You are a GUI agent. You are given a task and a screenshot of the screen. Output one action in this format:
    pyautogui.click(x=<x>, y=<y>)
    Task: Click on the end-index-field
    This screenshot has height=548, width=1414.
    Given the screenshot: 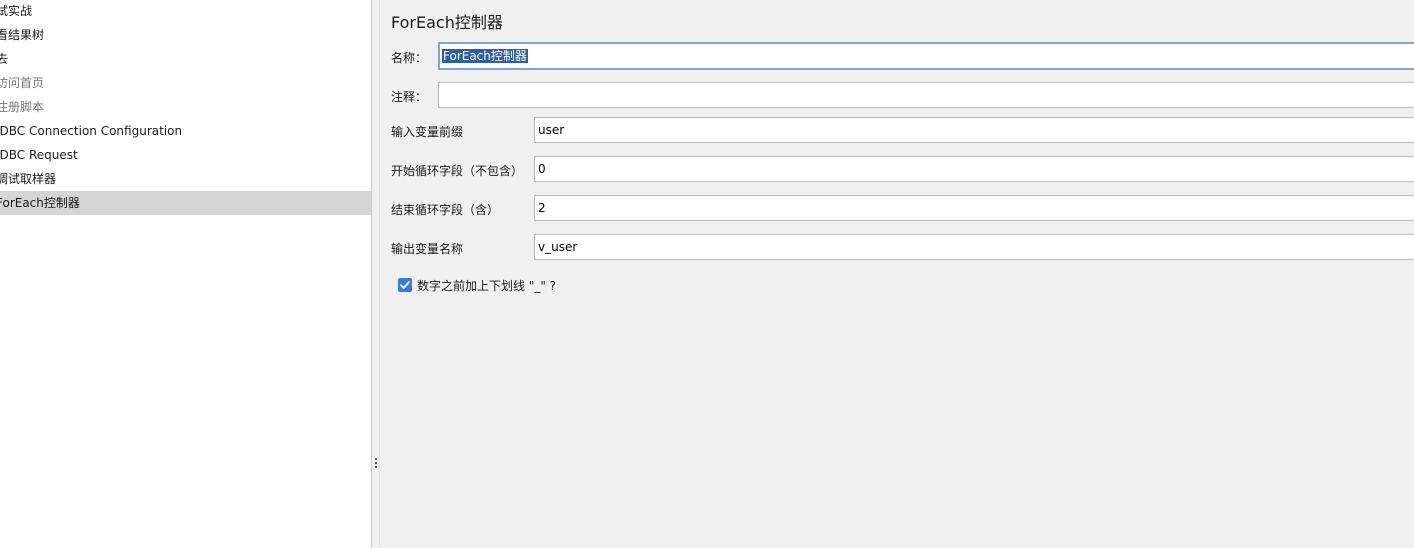 What is the action you would take?
    pyautogui.click(x=974, y=208)
    